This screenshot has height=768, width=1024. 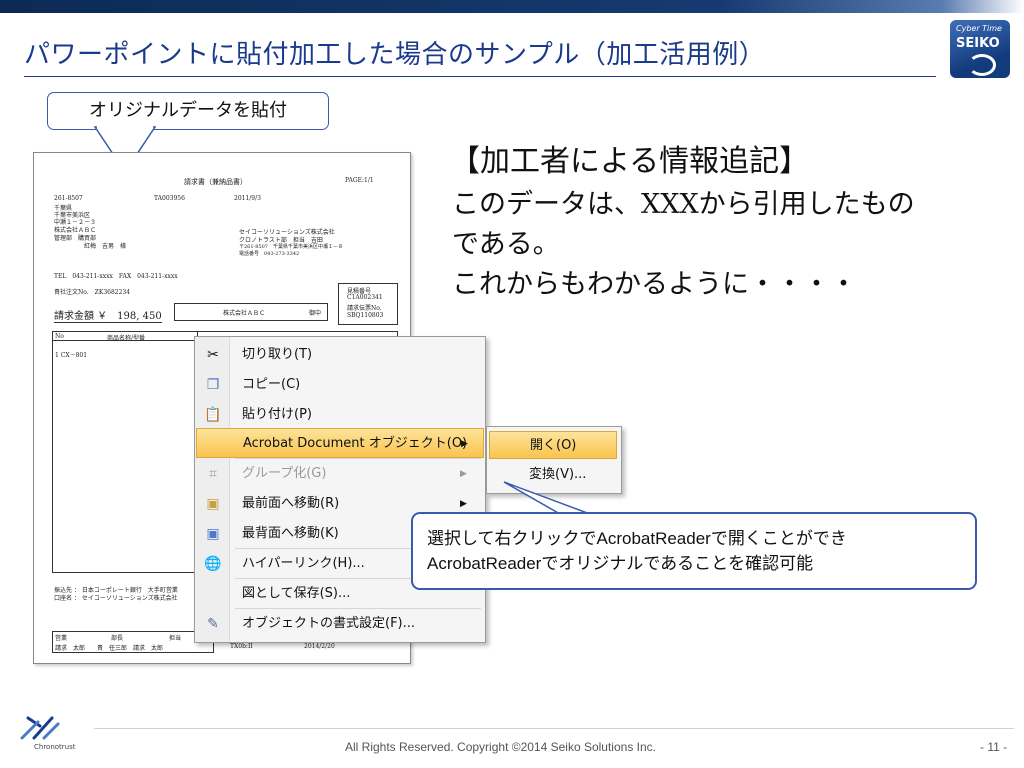 What do you see at coordinates (213, 504) in the screenshot?
I see `bring-front-icon: ▣` at bounding box center [213, 504].